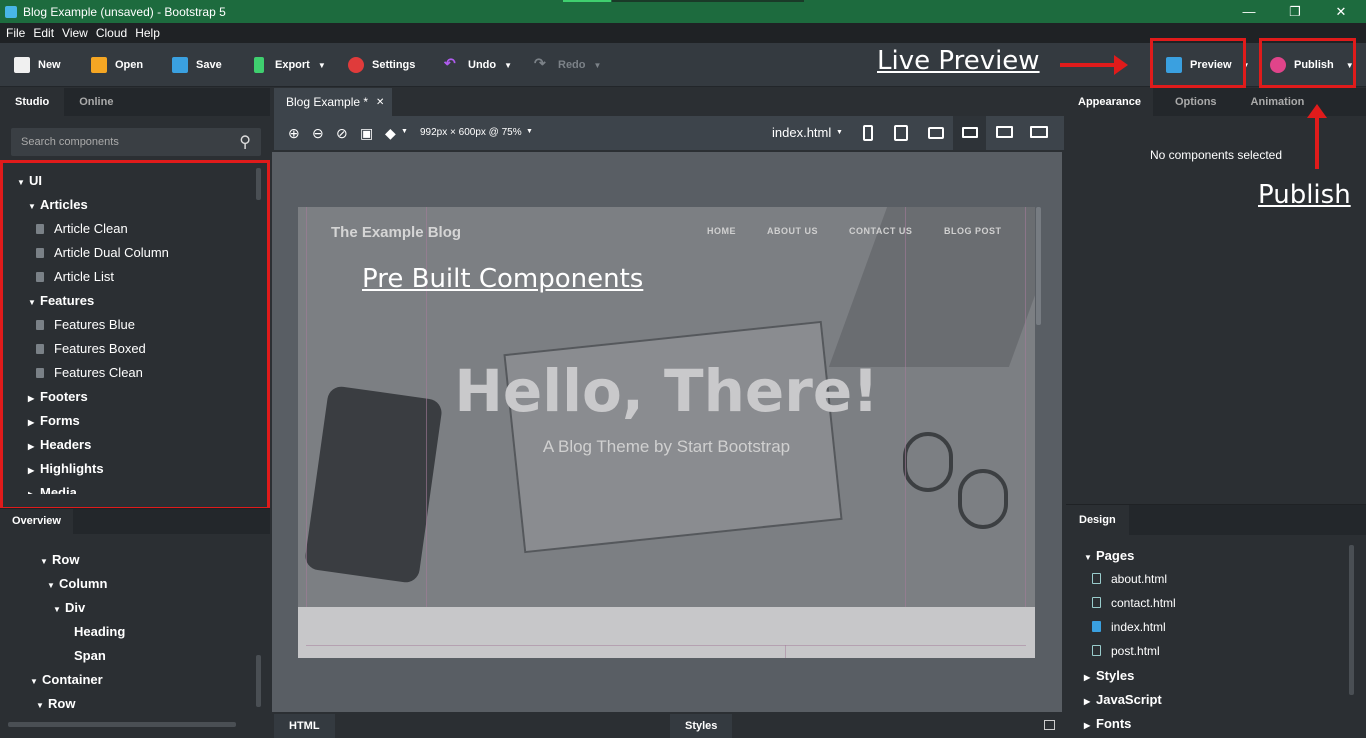  I want to click on file-icon, so click(1096, 650).